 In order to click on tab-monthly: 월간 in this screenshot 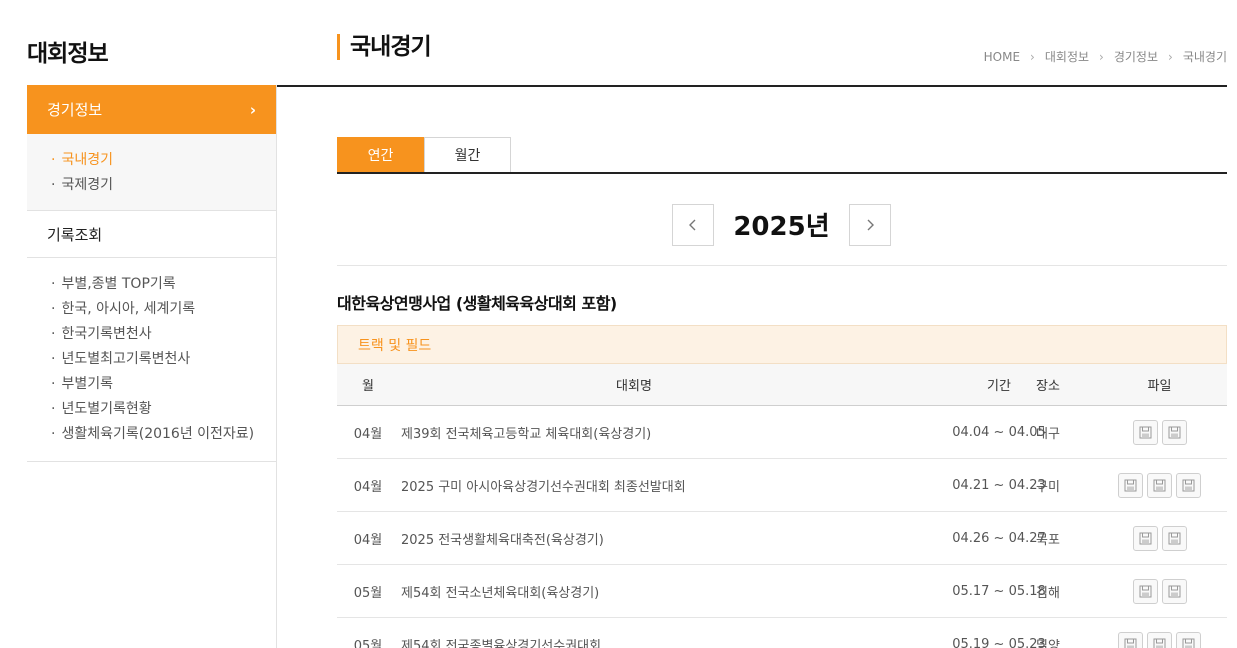, I will do `click(467, 155)`.